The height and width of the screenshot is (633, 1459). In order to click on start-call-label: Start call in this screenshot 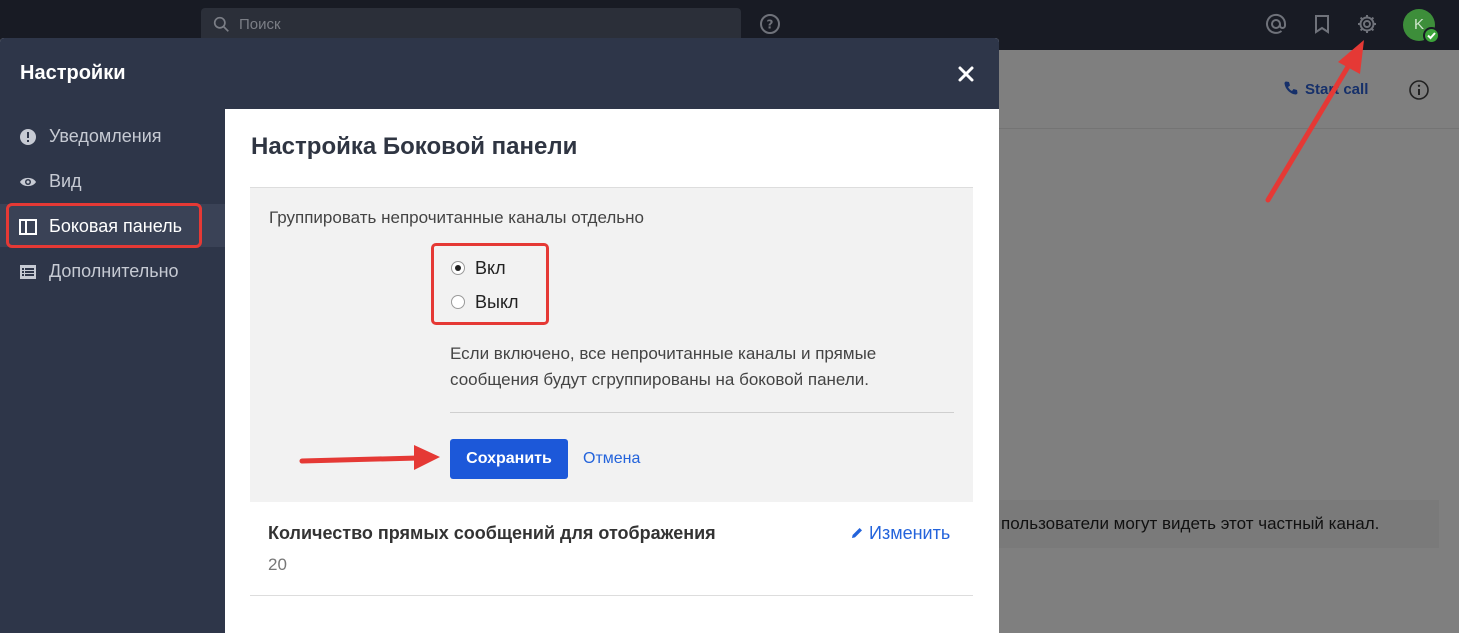, I will do `click(1337, 89)`.